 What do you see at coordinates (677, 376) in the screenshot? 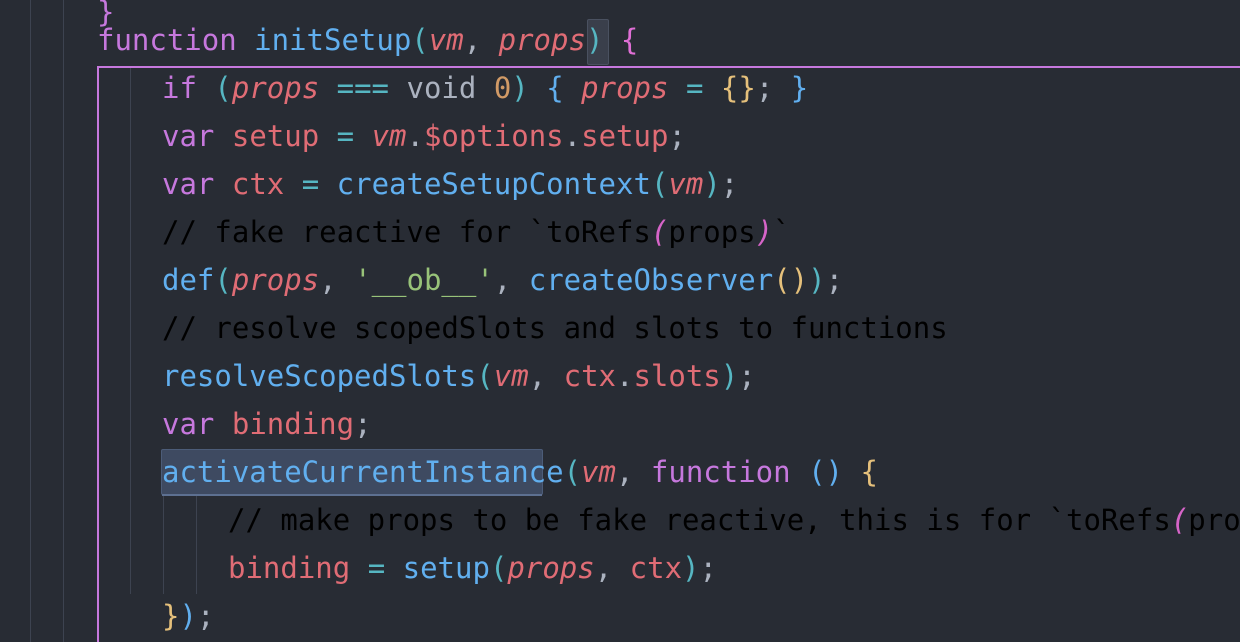
I see `token-var: slots` at bounding box center [677, 376].